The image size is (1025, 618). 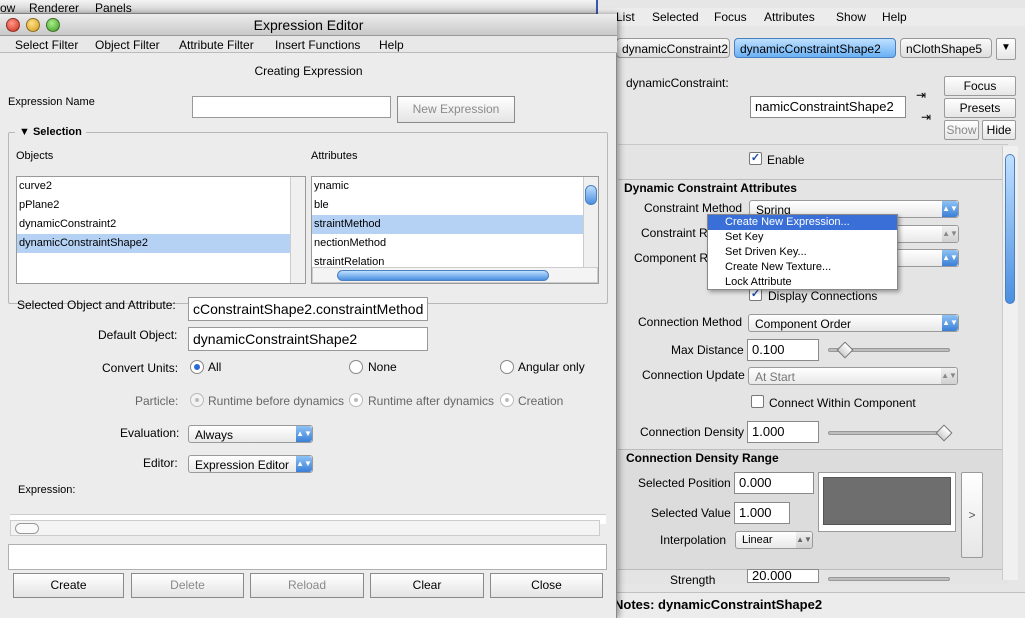 I want to click on close-button: Close, so click(x=546, y=585).